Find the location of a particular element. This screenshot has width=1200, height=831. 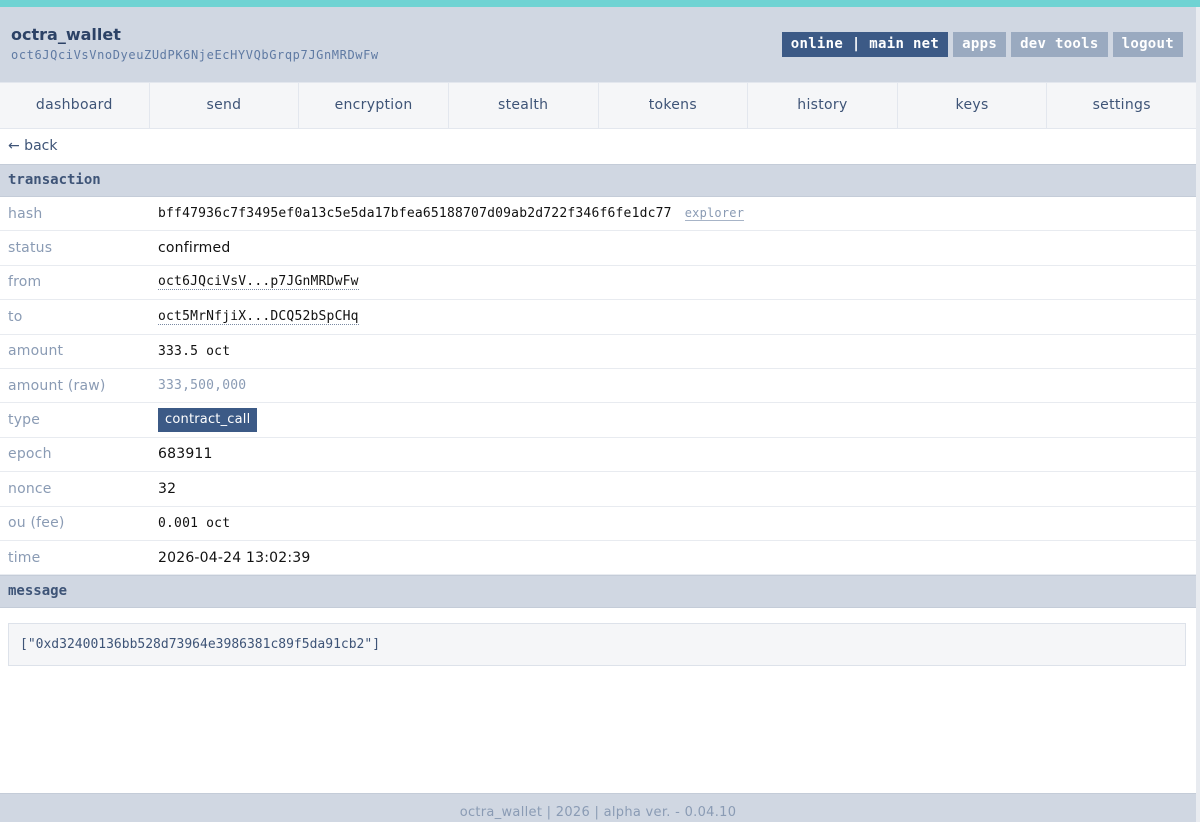

scrollbar is located at coordinates (1198, 414).